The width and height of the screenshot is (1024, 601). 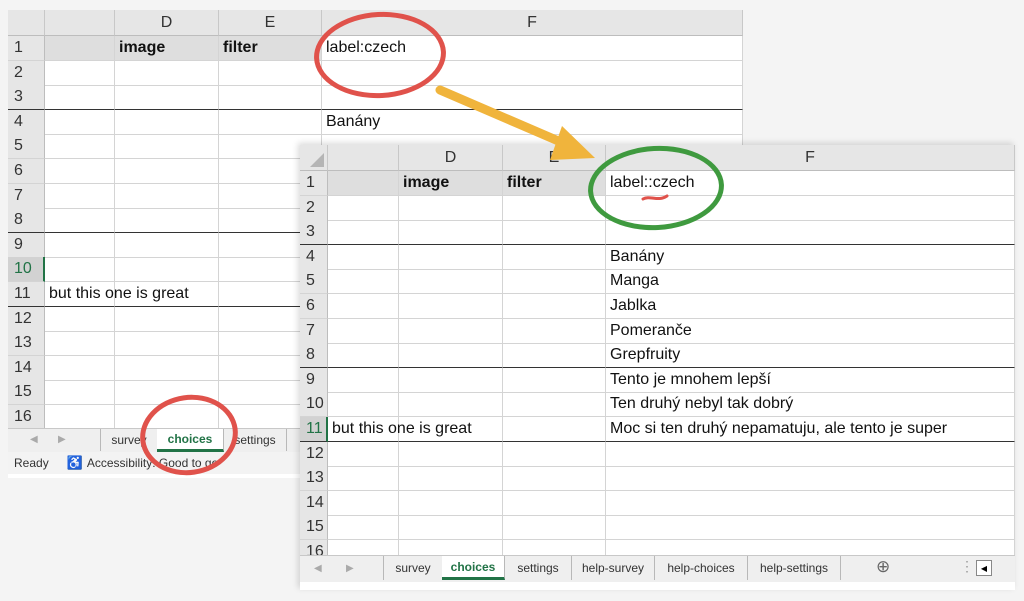 What do you see at coordinates (810, 528) in the screenshot?
I see `cell-f15` at bounding box center [810, 528].